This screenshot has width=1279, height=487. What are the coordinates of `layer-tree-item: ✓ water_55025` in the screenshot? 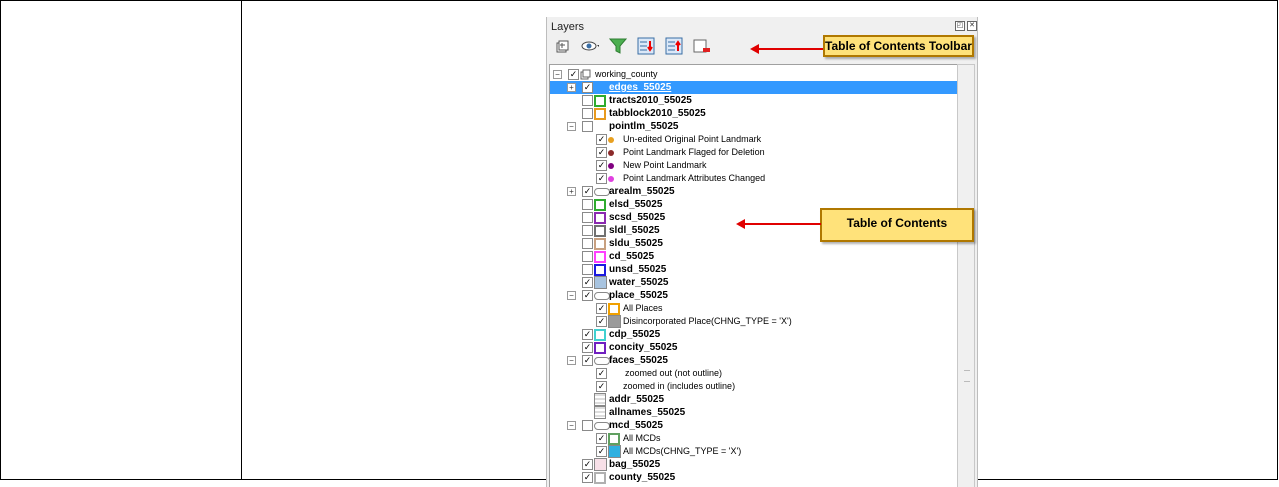 It's located at (754, 282).